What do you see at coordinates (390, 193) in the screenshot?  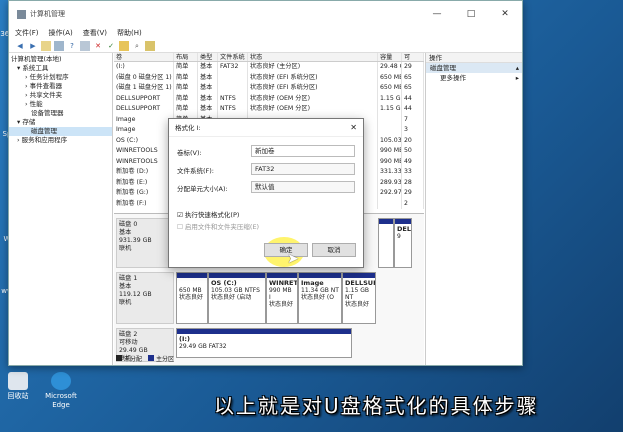 I see `table-cell: 292.97 GB` at bounding box center [390, 193].